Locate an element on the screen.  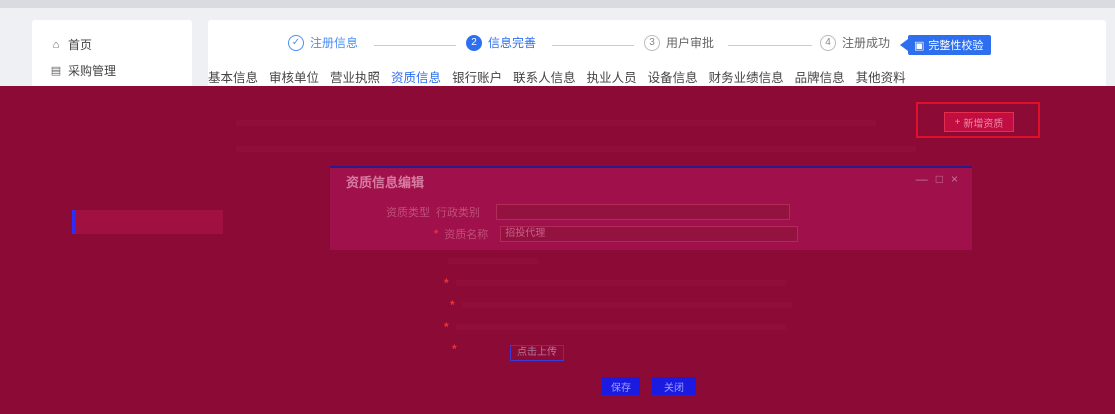
progress-steps: ✓ 注册信息 2 信息完善 3 用户审批 4 注册成功 ▣ 完整性校验 is located at coordinates (657, 45).